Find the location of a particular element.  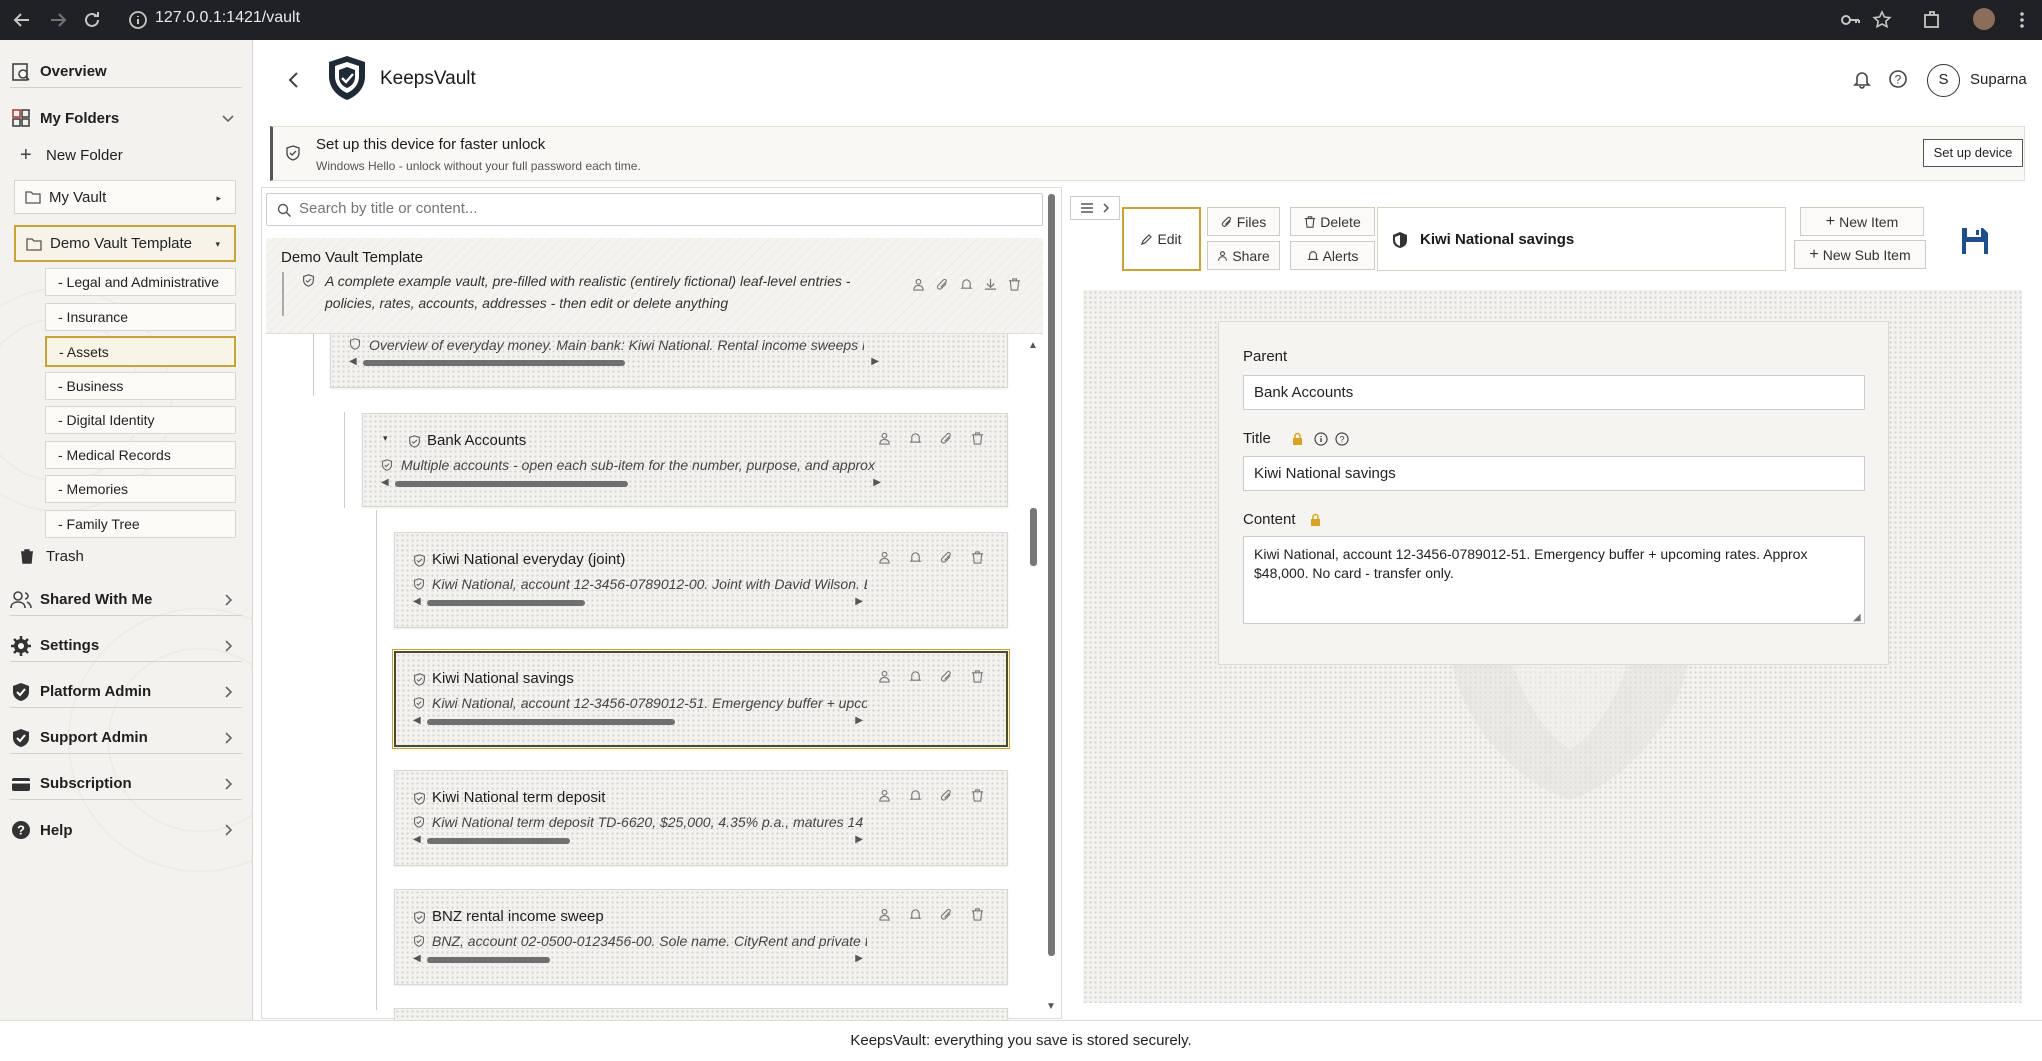

user-name: Suparna is located at coordinates (1998, 79).